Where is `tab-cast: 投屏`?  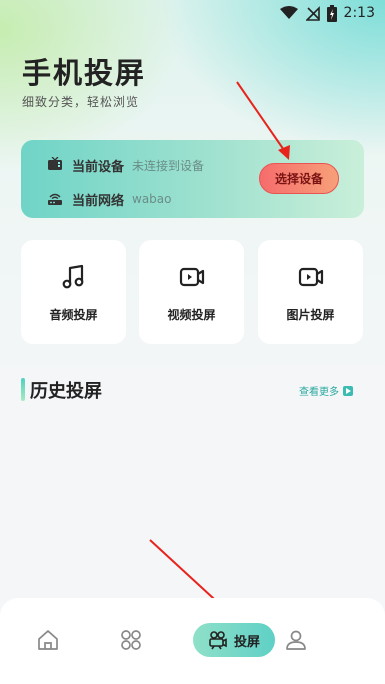 tab-cast: 投屏 is located at coordinates (234, 640).